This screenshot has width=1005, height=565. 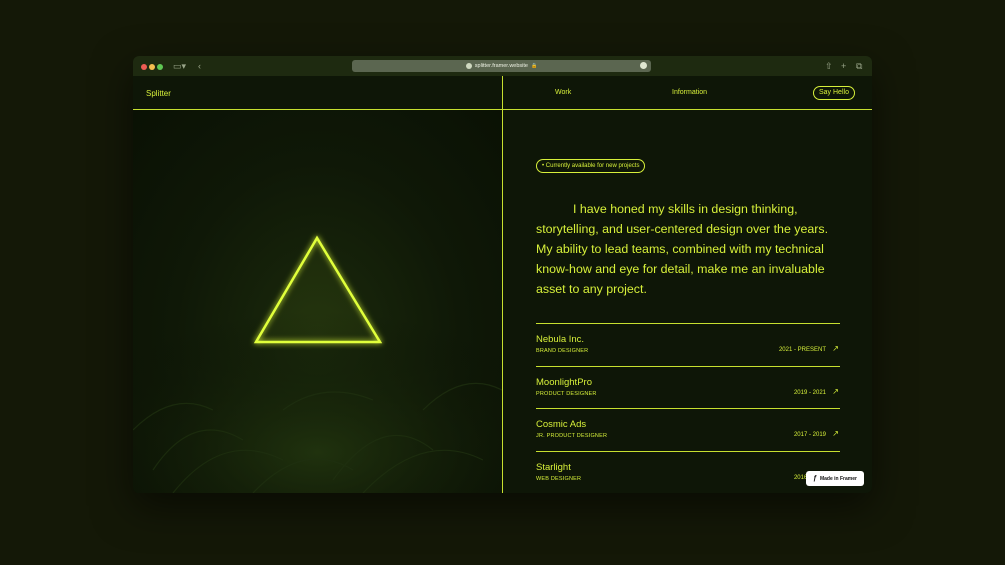 What do you see at coordinates (199, 66) in the screenshot?
I see `chevron-left-icon: ‹` at bounding box center [199, 66].